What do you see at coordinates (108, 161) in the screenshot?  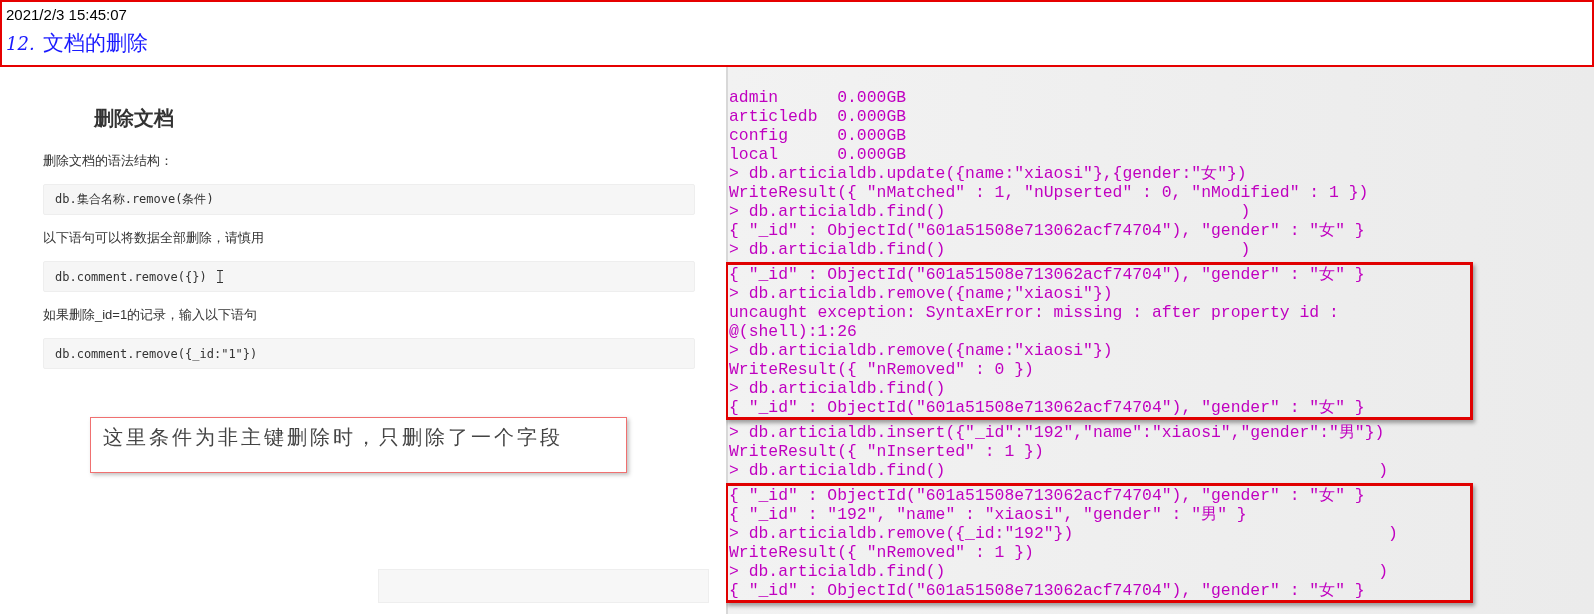 I see `paragraph: 删除文档的语法结构：` at bounding box center [108, 161].